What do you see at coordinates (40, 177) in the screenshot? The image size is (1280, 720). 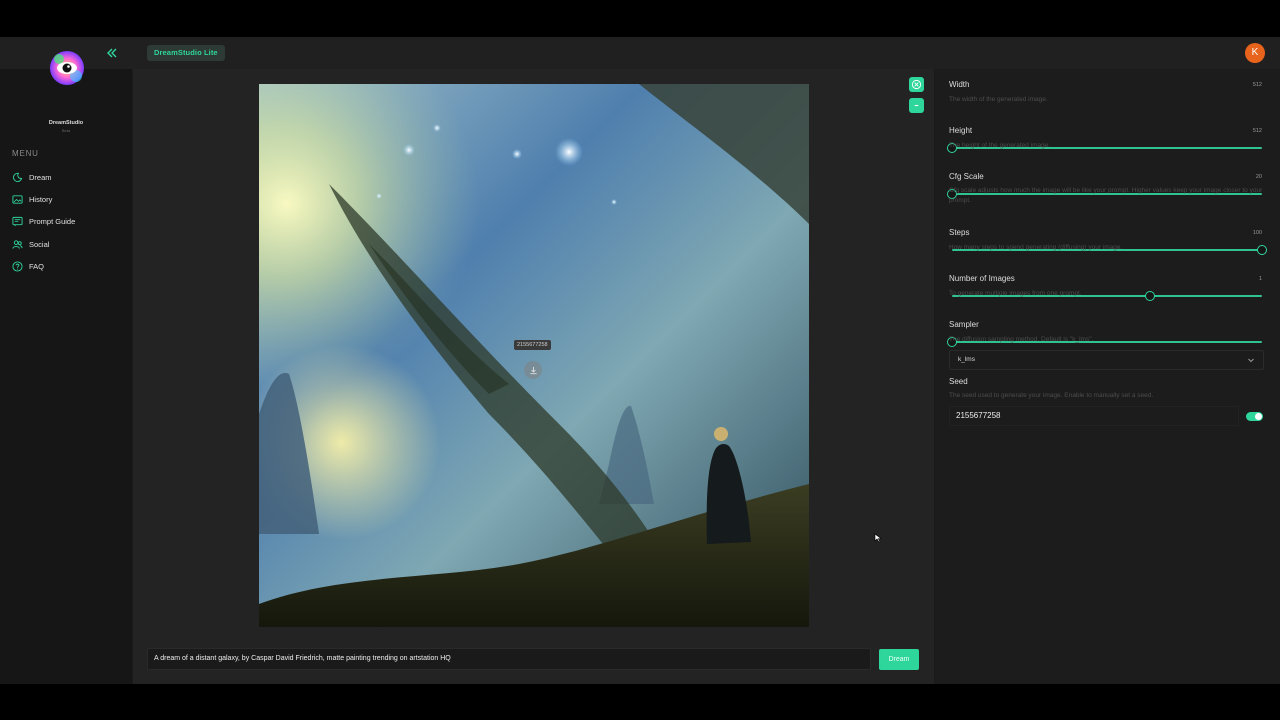 I see `sidebar-item-label: Dream` at bounding box center [40, 177].